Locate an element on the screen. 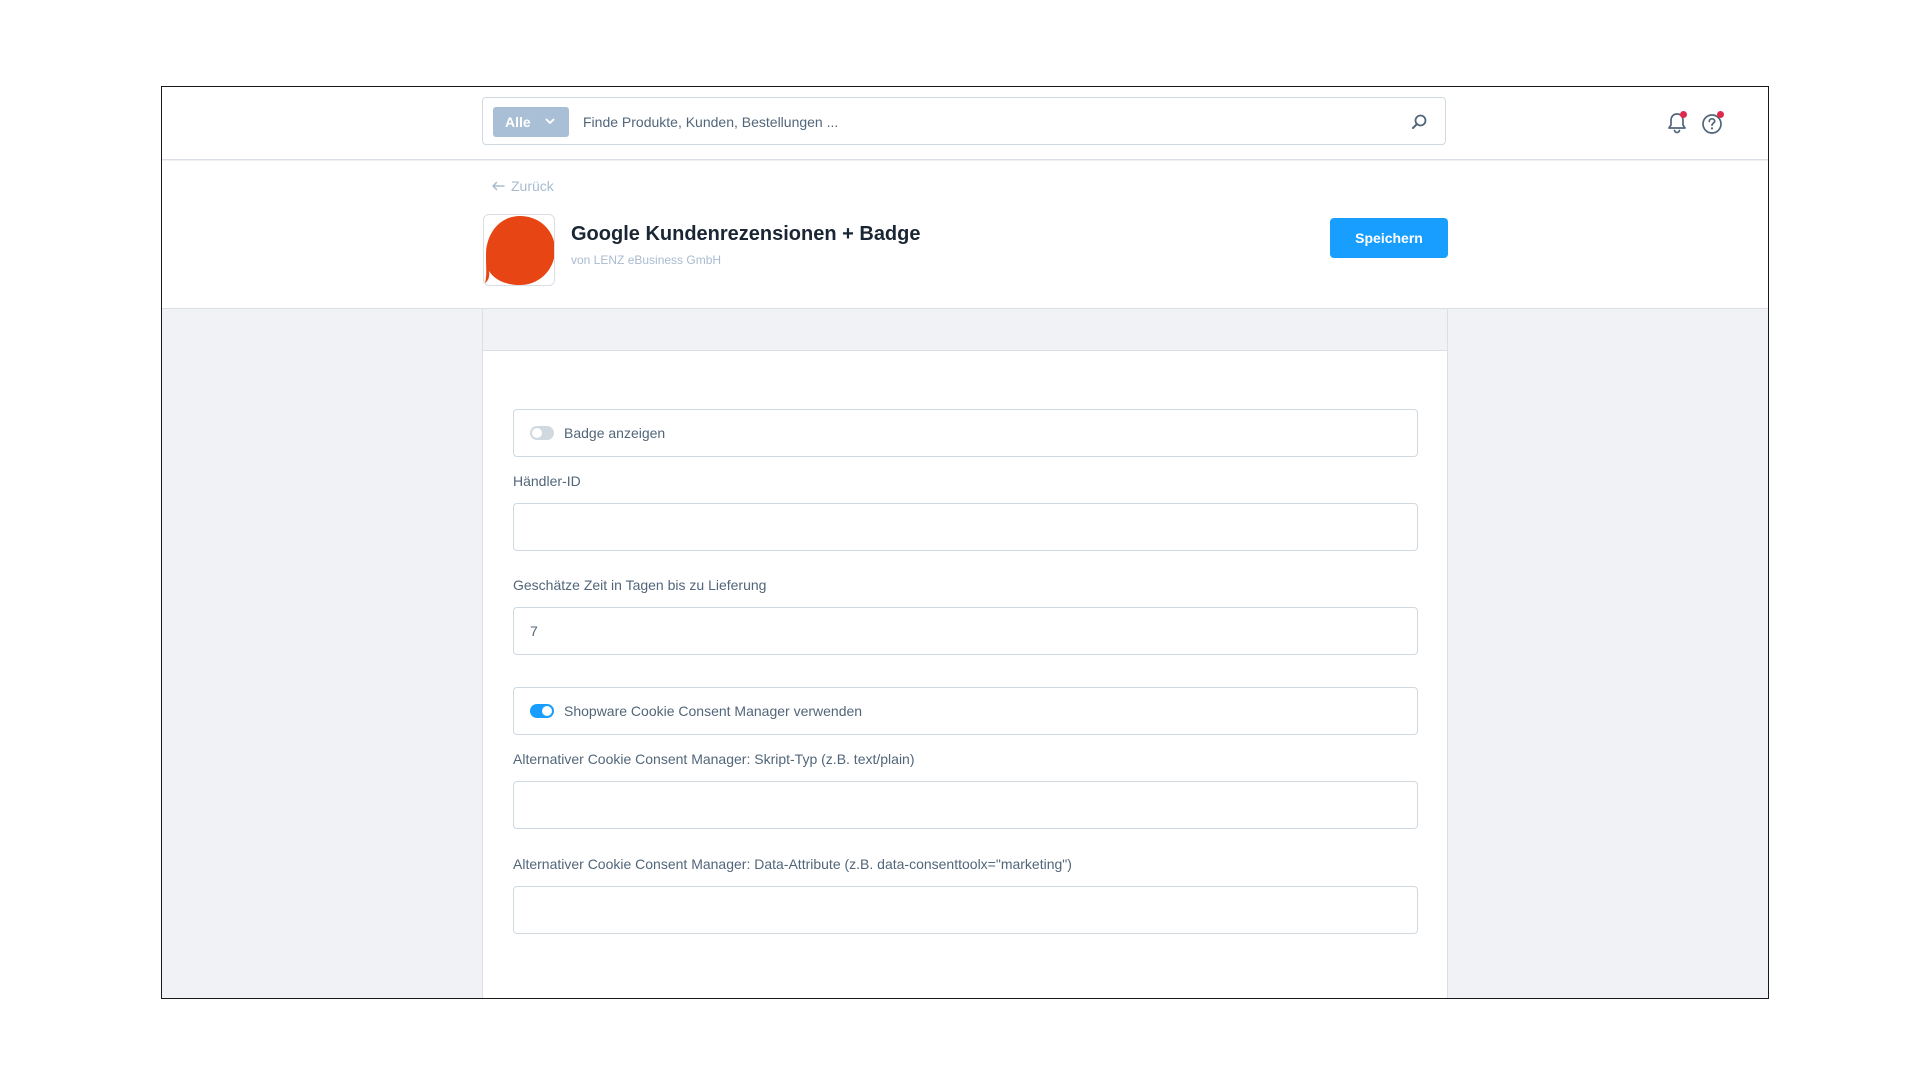 Image resolution: width=1920 pixels, height=1080 pixels. search-type-dropdown: Alle is located at coordinates (531, 122).